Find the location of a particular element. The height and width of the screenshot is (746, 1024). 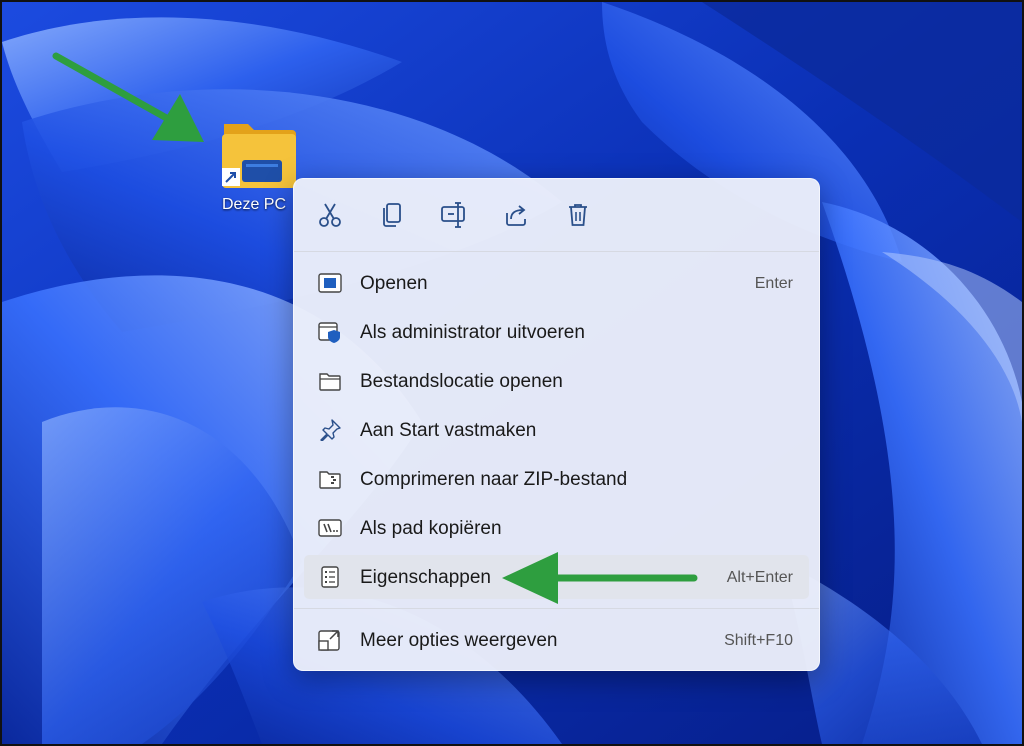

open-window-icon is located at coordinates (330, 283).